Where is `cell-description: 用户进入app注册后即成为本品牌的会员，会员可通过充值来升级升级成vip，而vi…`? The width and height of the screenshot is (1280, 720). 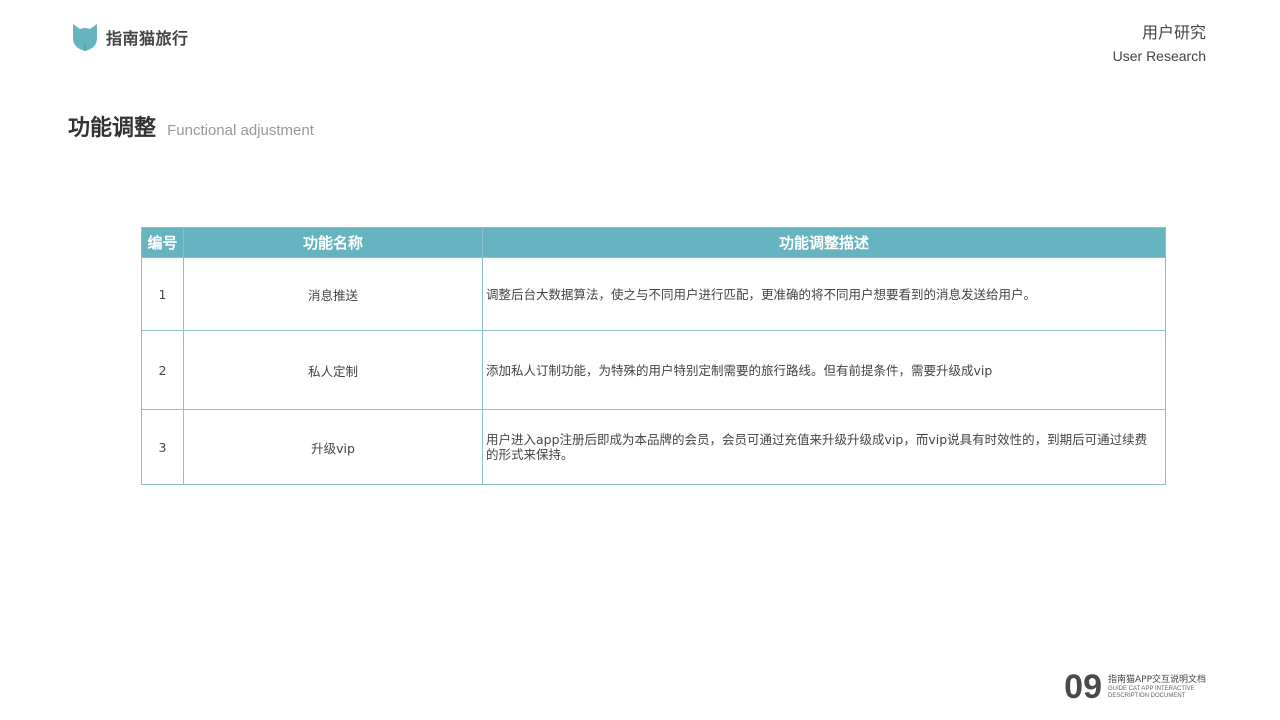
cell-description: 用户进入app注册后即成为本品牌的会员，会员可通过充值来升级升级成vip，而vi… is located at coordinates (824, 447).